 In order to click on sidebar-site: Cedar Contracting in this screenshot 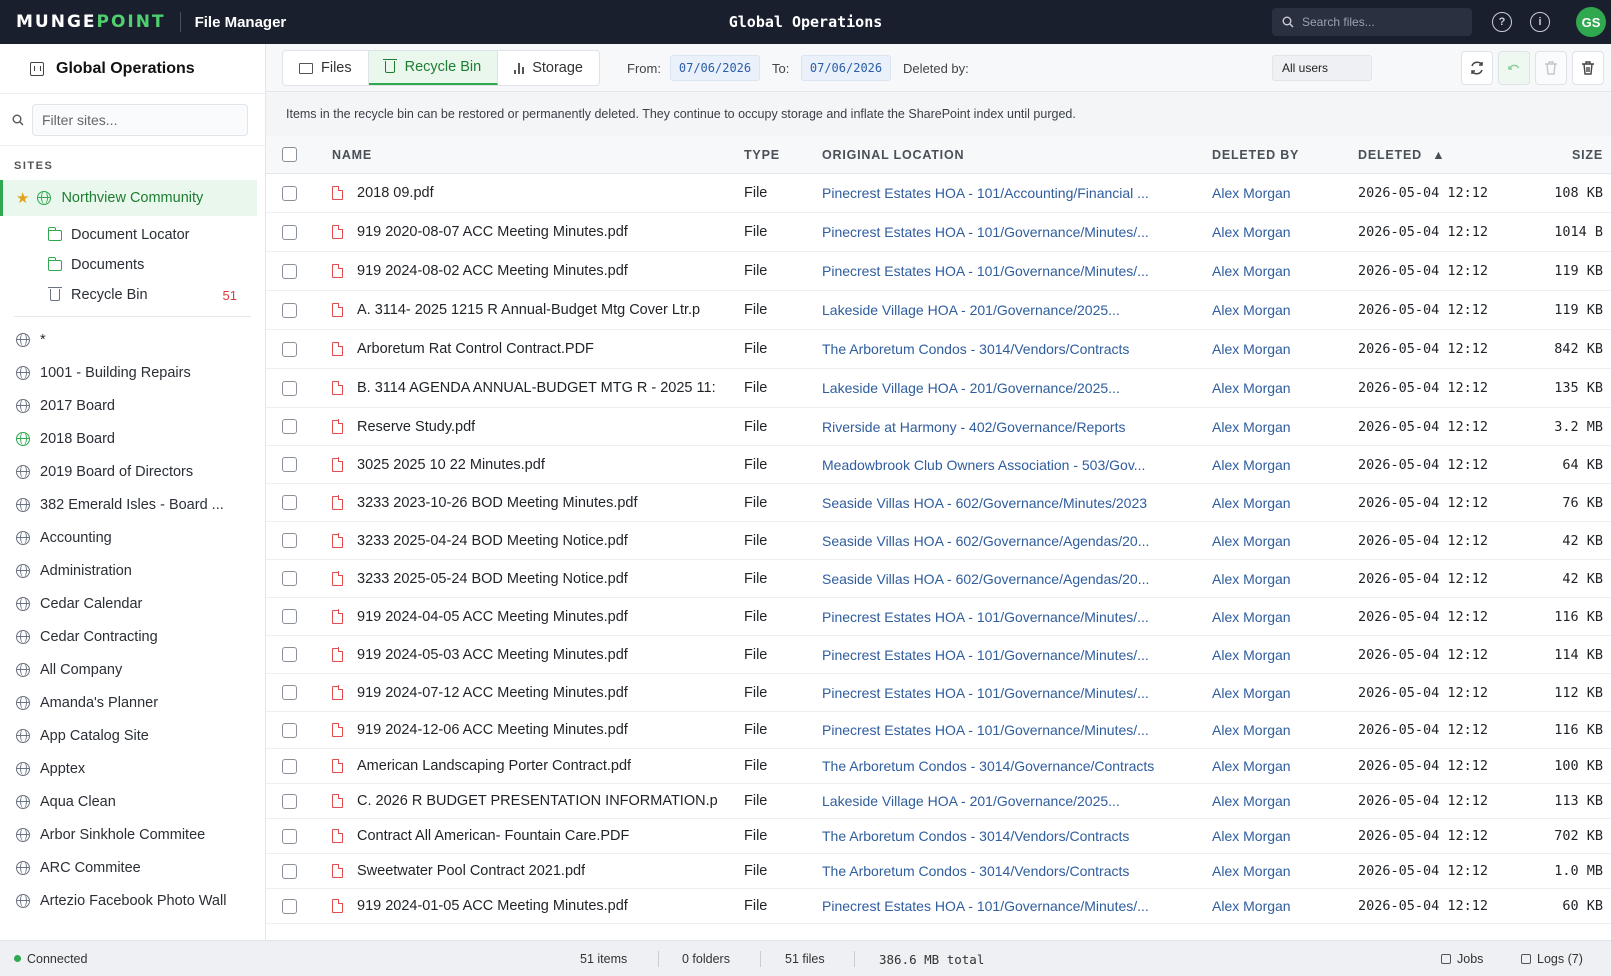, I will do `click(132, 636)`.